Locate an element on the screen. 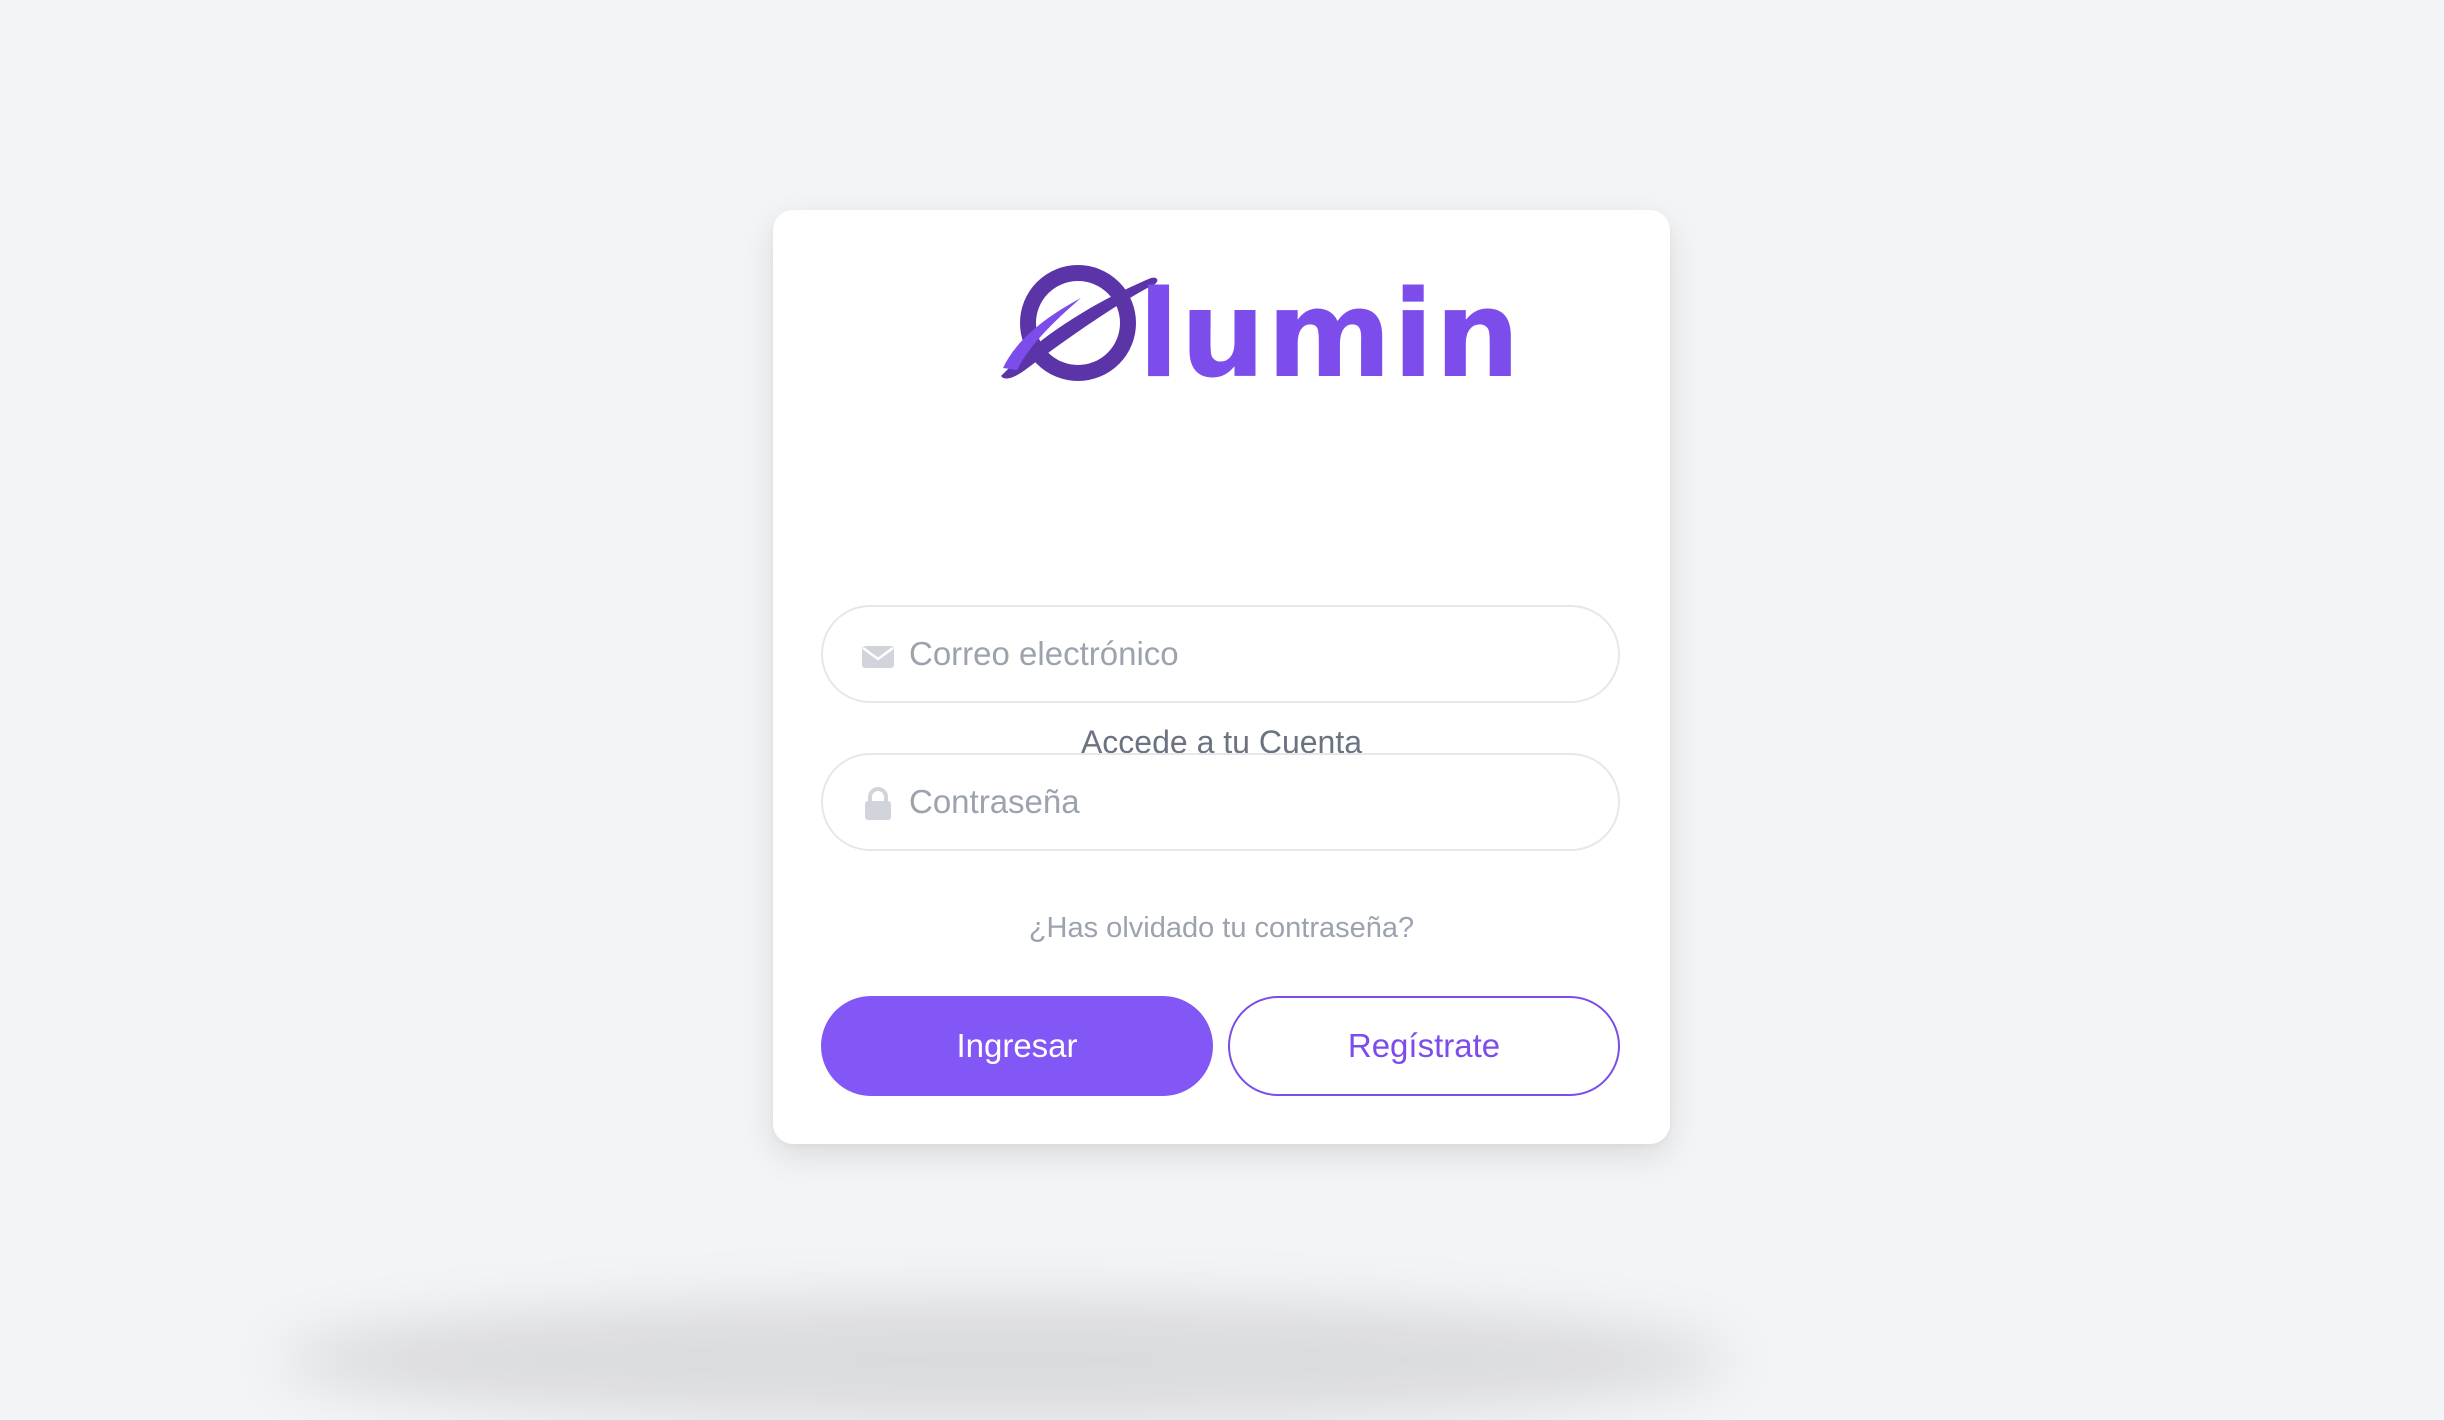  envelope-icon is located at coordinates (878, 657).